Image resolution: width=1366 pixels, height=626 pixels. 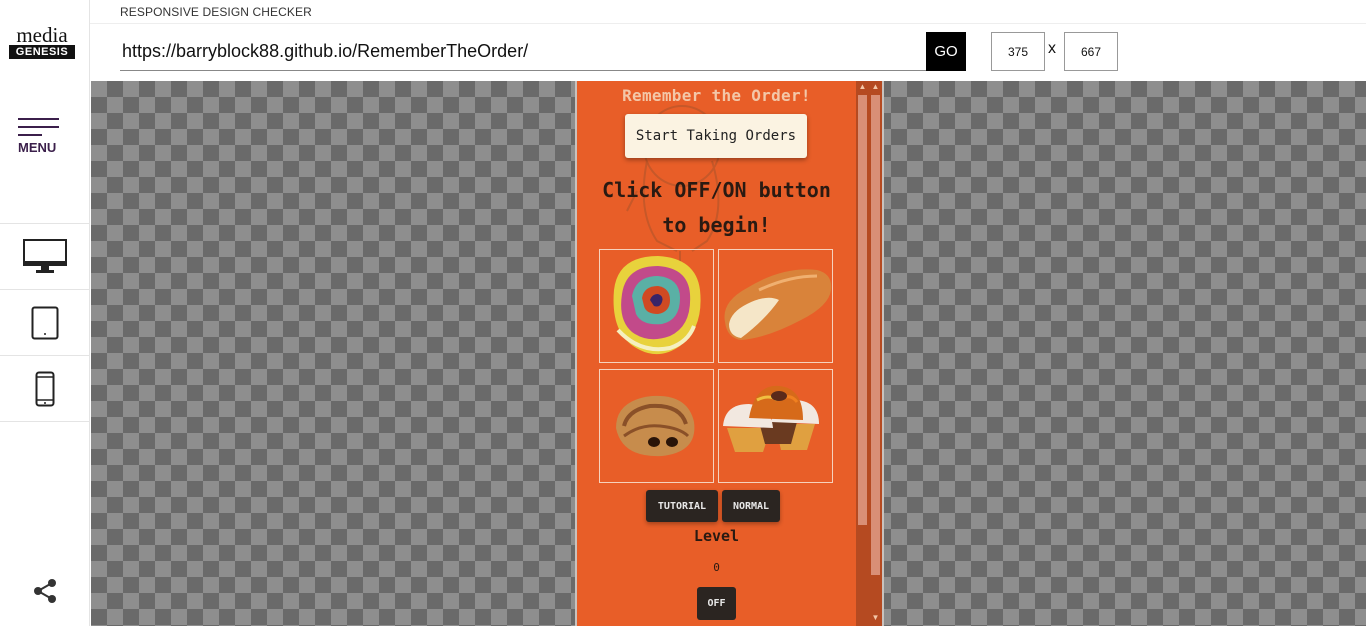 I want to click on phone-icon, so click(x=45, y=389).